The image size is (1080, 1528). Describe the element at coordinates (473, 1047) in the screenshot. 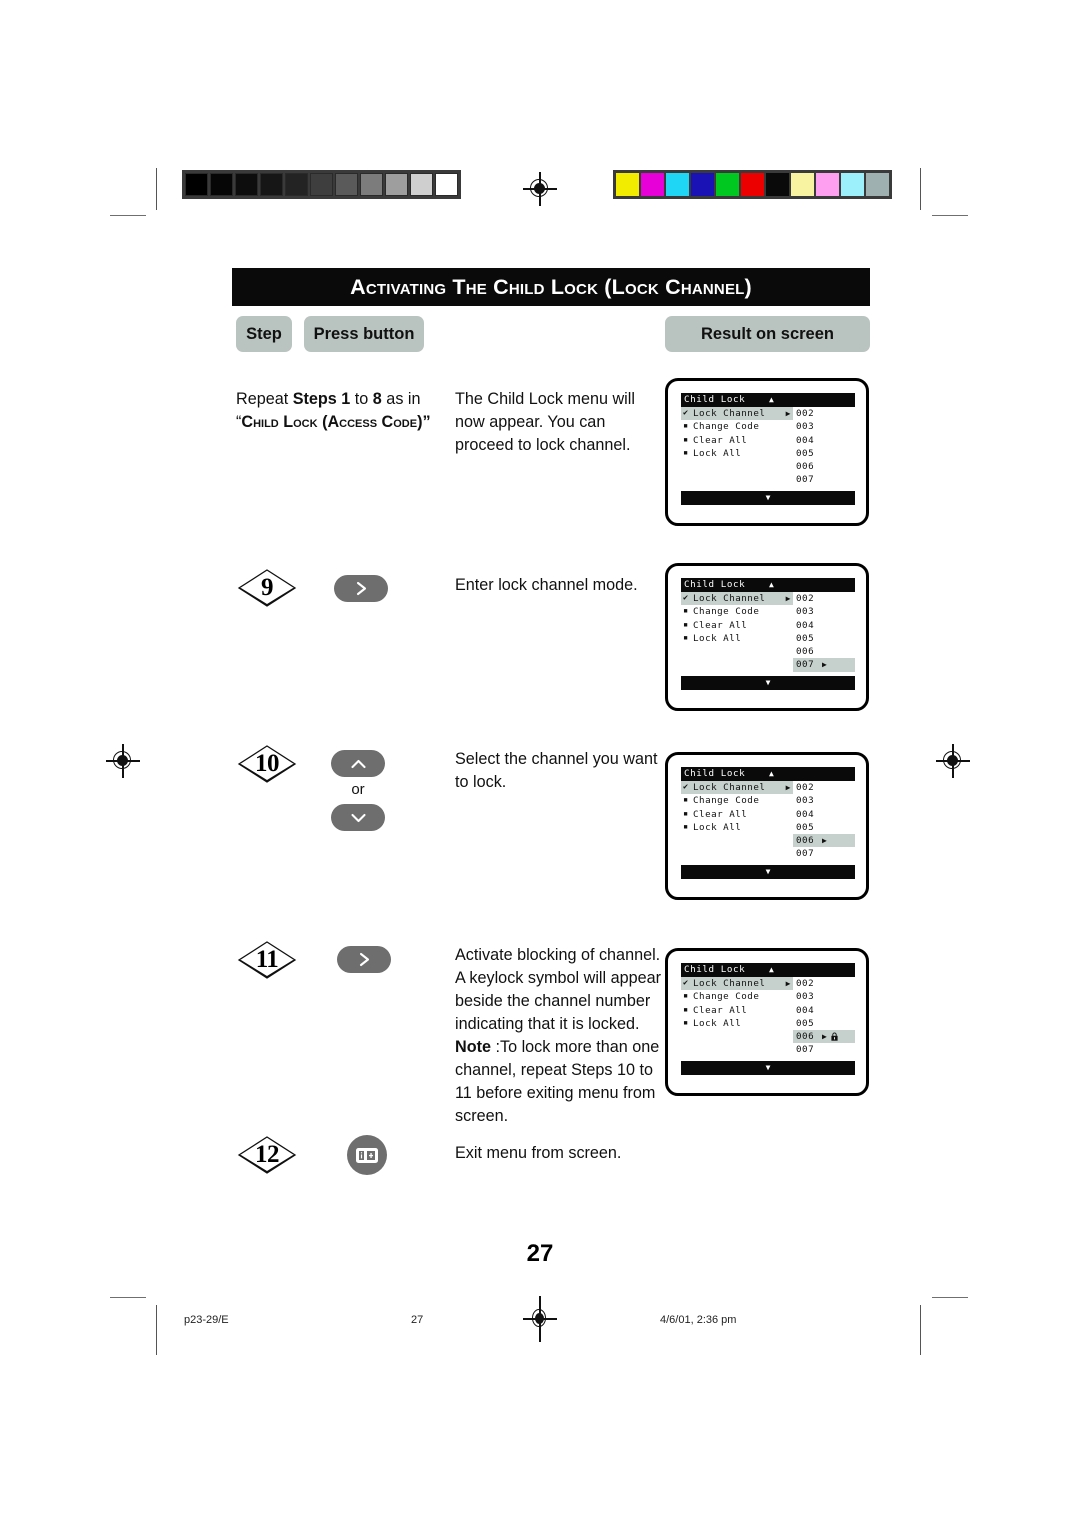

I see `row-3-note-label: Note` at that location.